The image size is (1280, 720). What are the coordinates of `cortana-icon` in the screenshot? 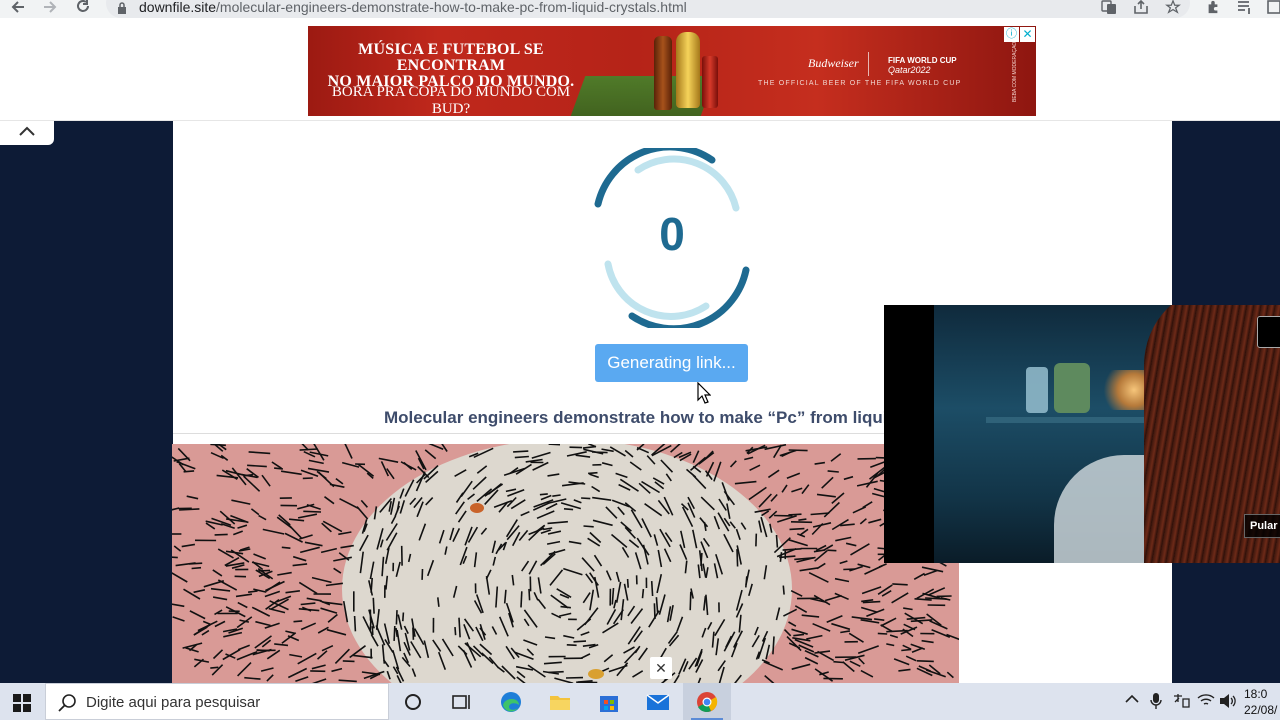 It's located at (413, 701).